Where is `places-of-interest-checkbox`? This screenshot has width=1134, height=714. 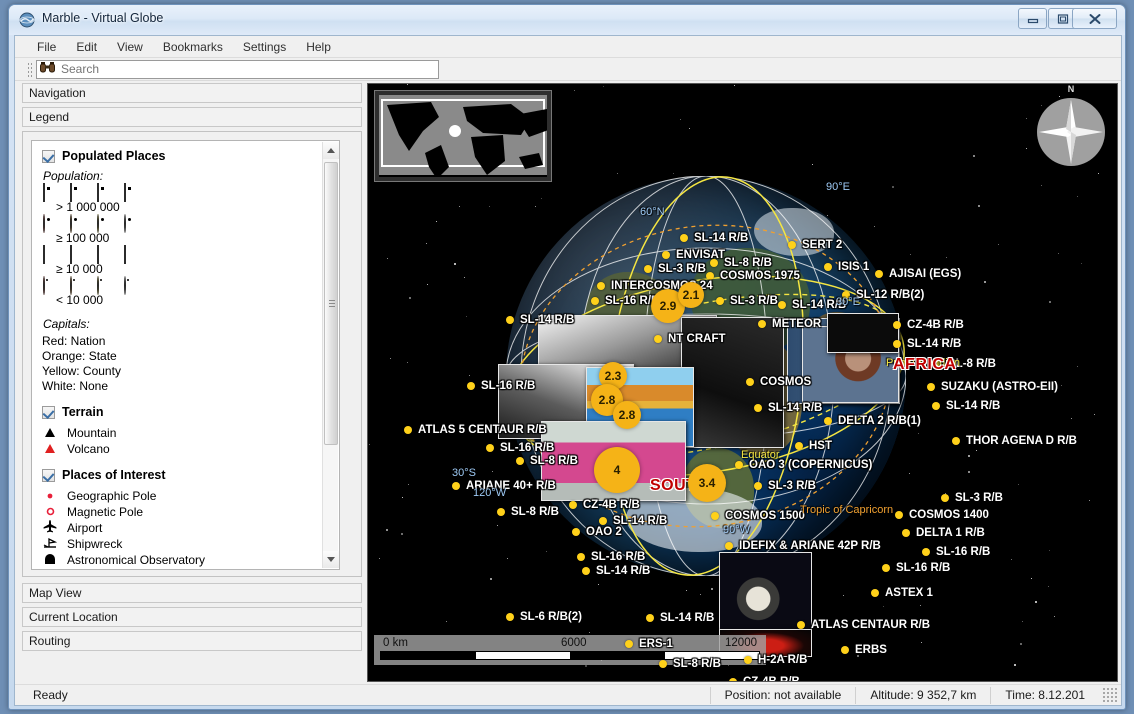
places-of-interest-checkbox is located at coordinates (48, 475).